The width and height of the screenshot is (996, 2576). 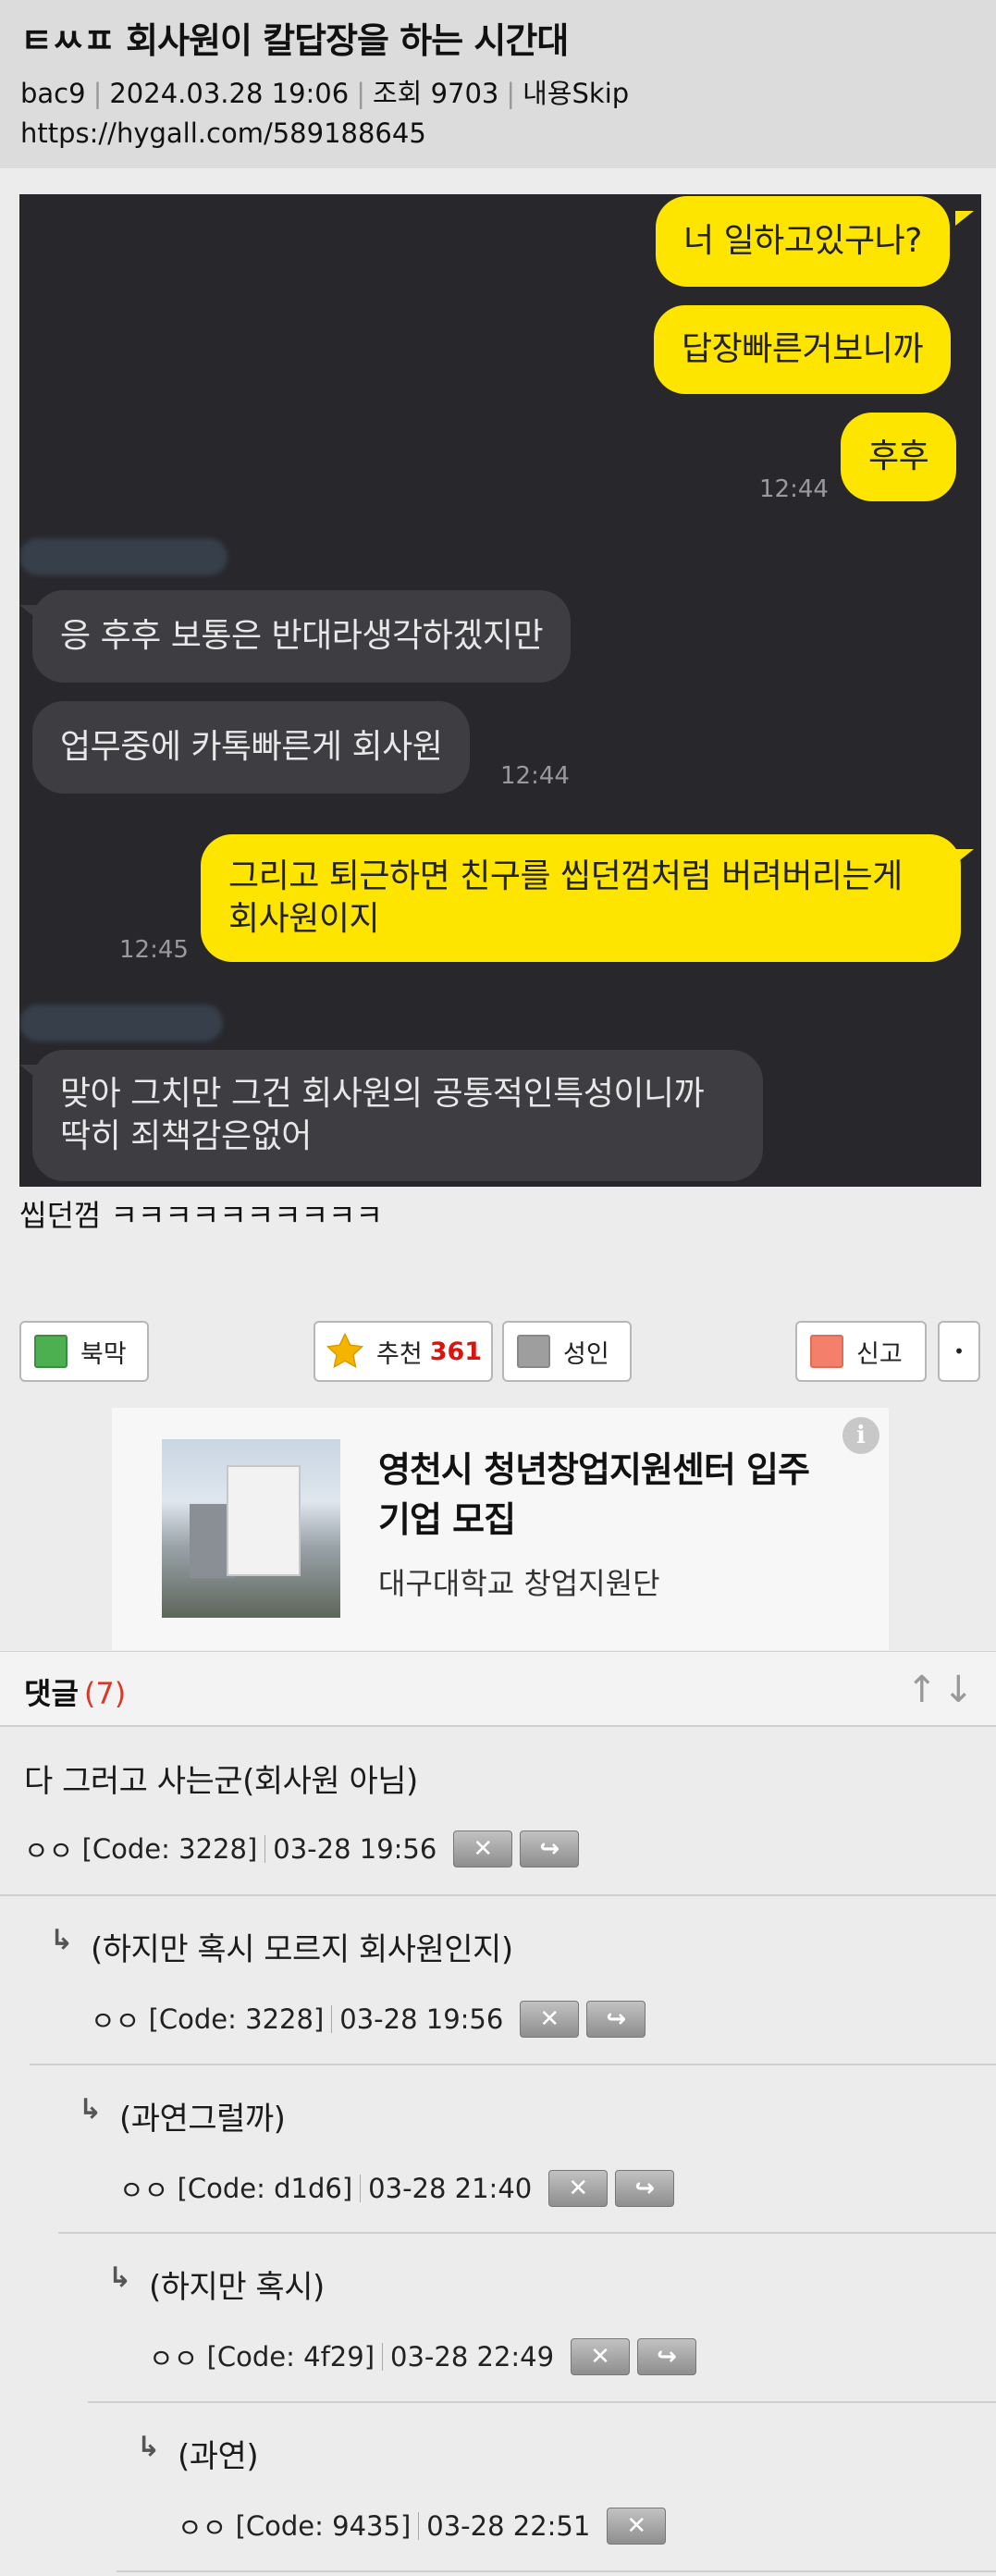 I want to click on sort-icon: ↑↓, so click(x=942, y=1690).